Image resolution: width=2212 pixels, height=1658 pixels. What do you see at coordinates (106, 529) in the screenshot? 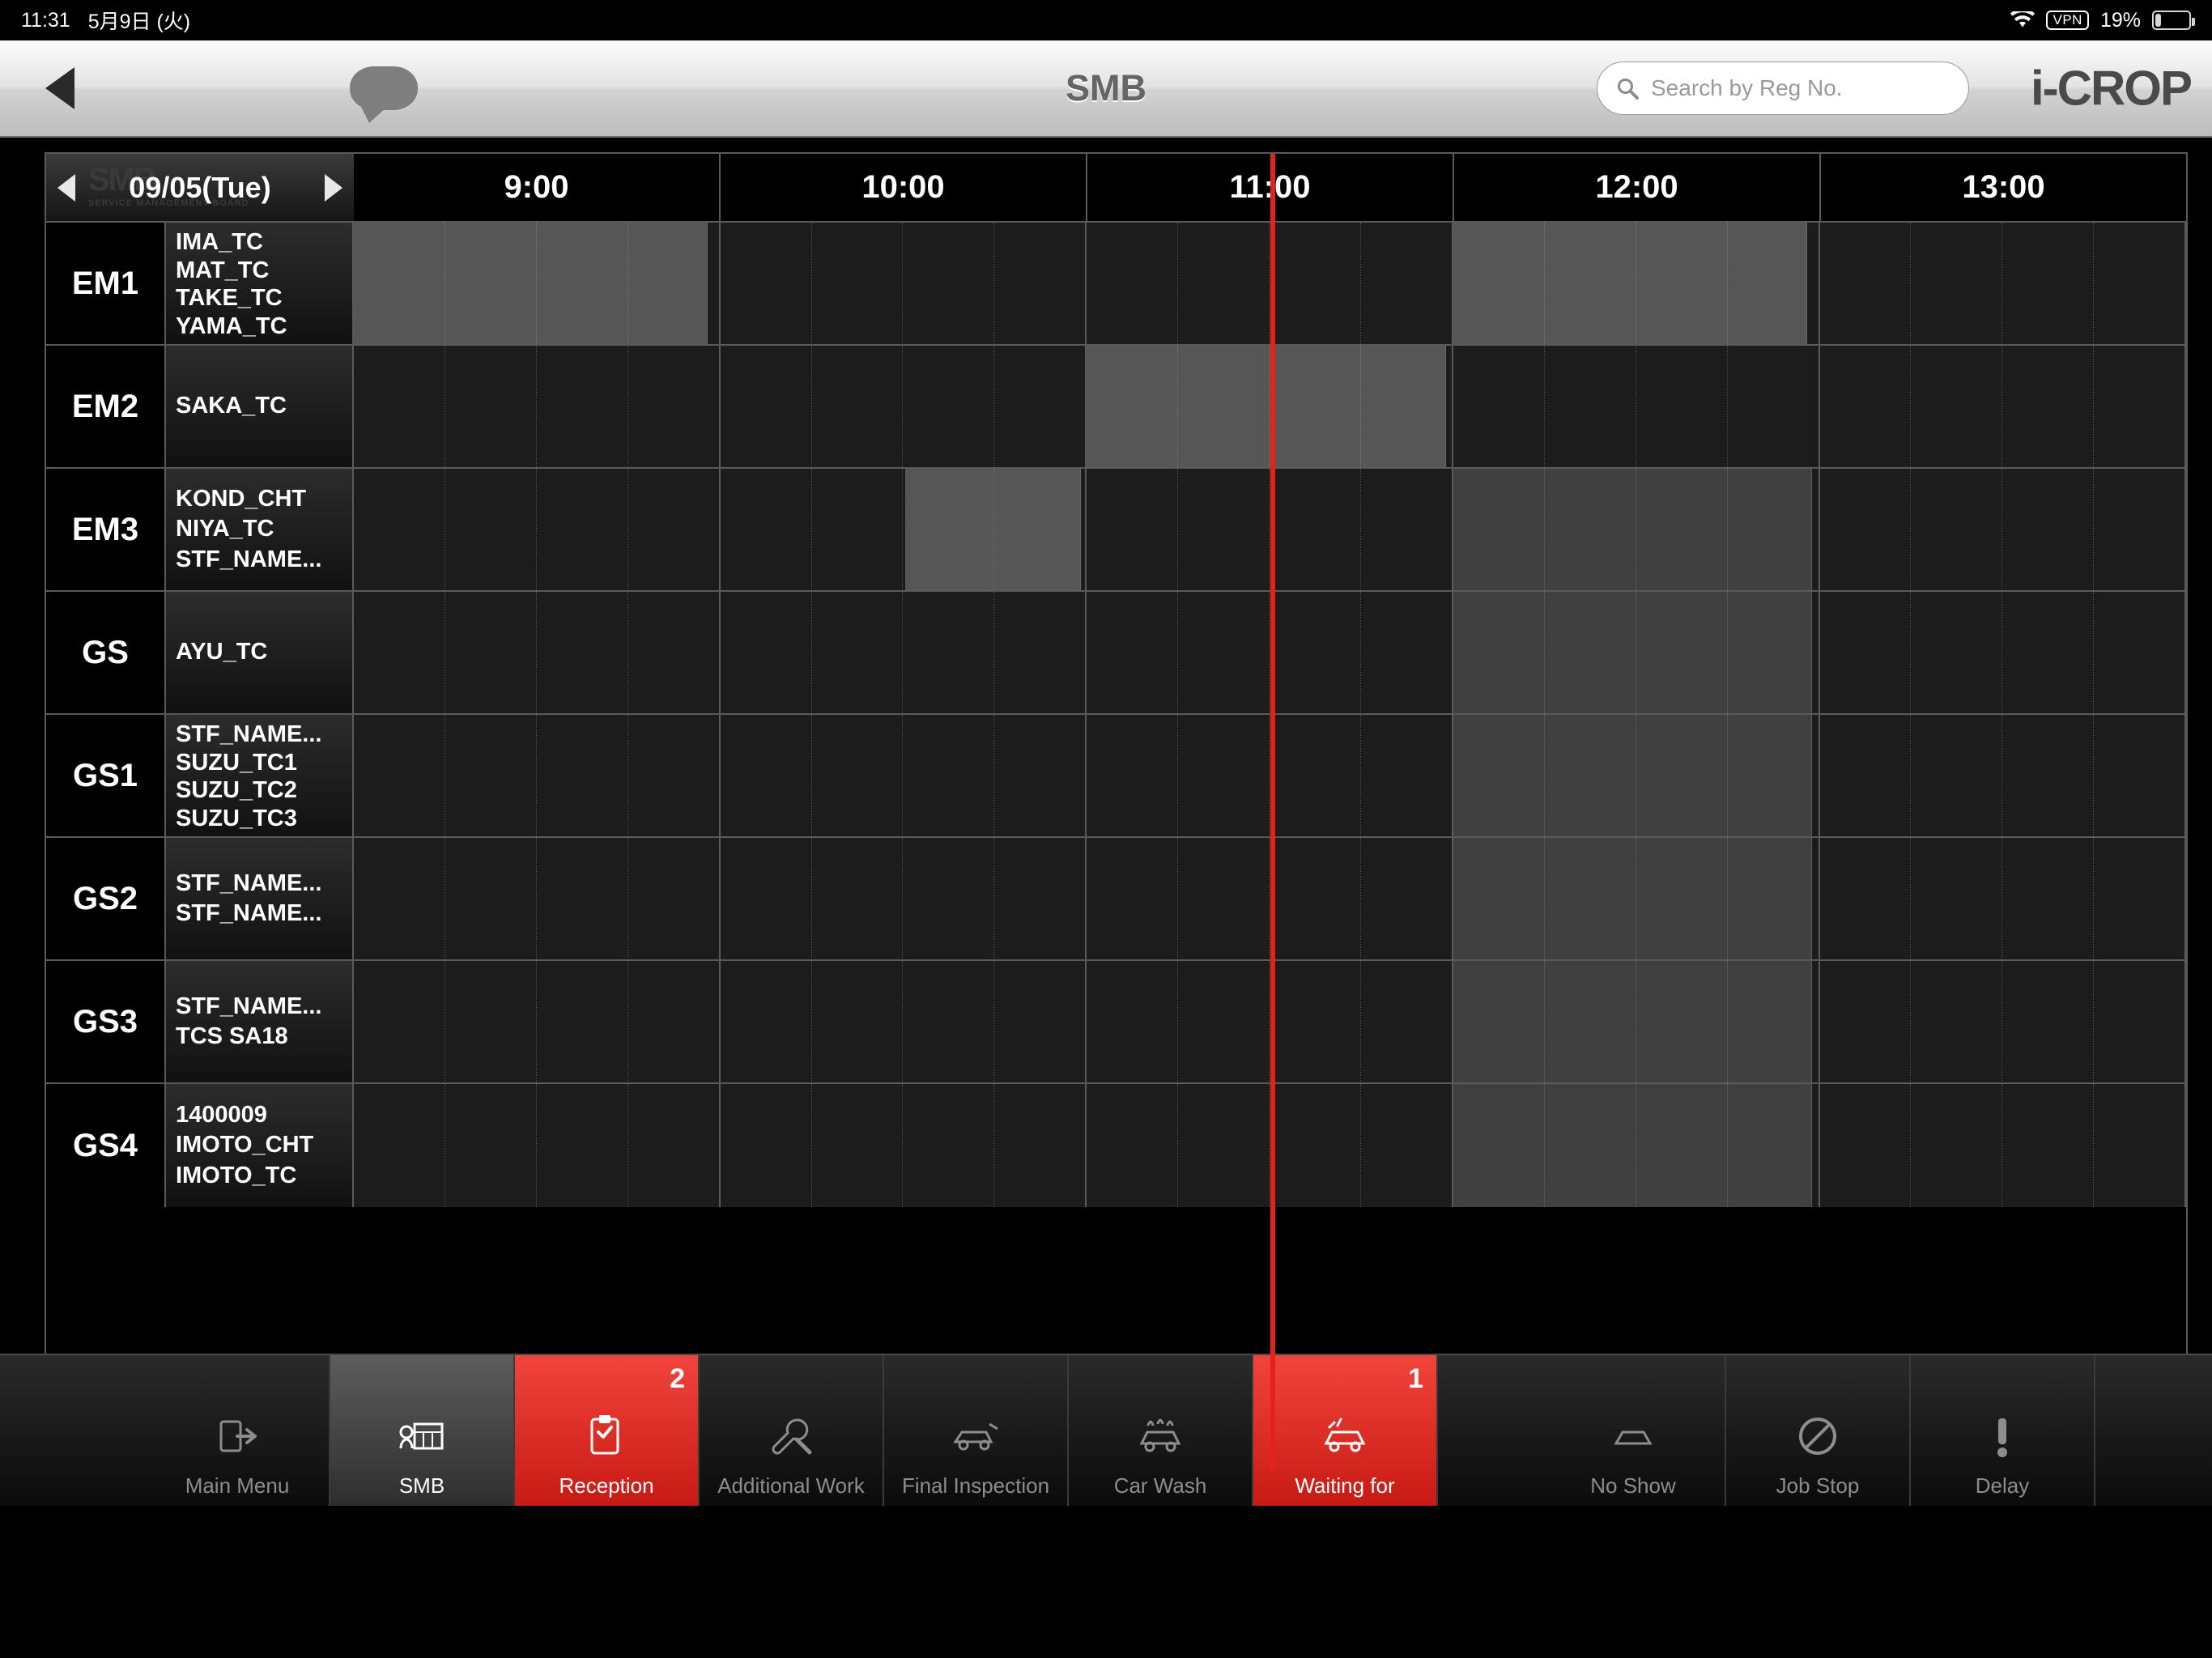
I see `group-label: EM3` at bounding box center [106, 529].